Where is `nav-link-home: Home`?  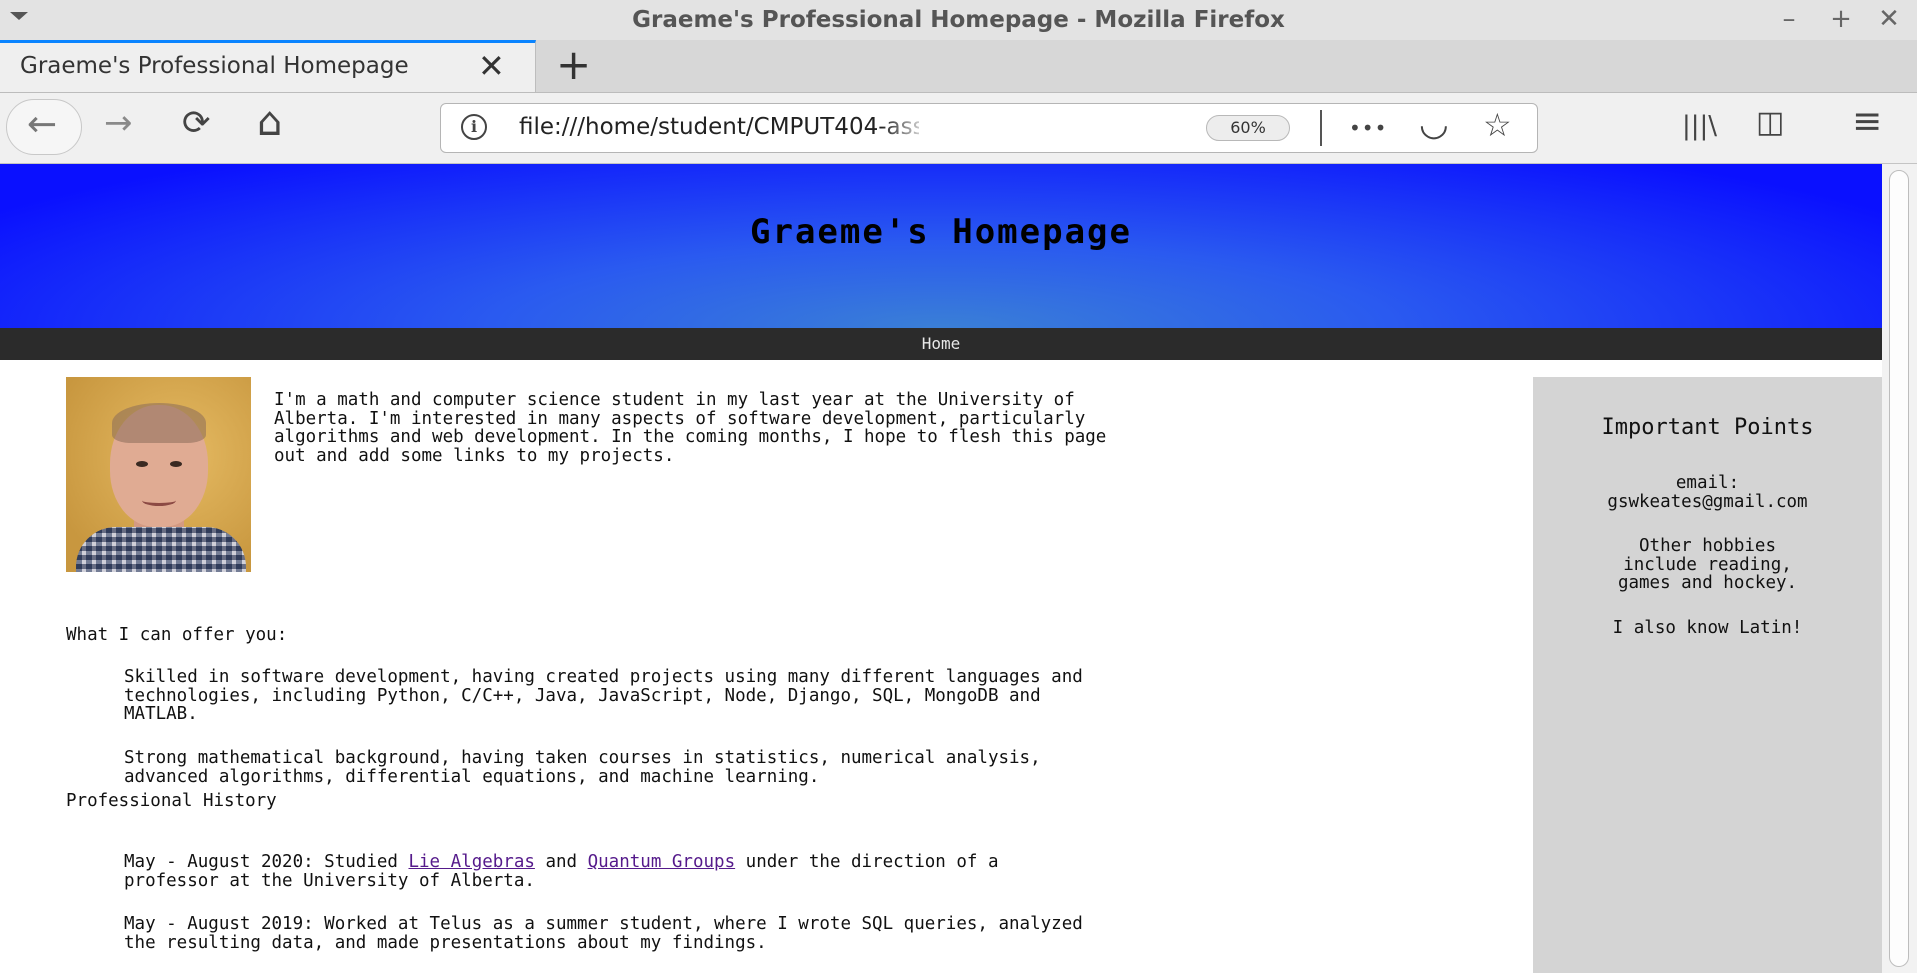
nav-link-home: Home is located at coordinates (941, 343).